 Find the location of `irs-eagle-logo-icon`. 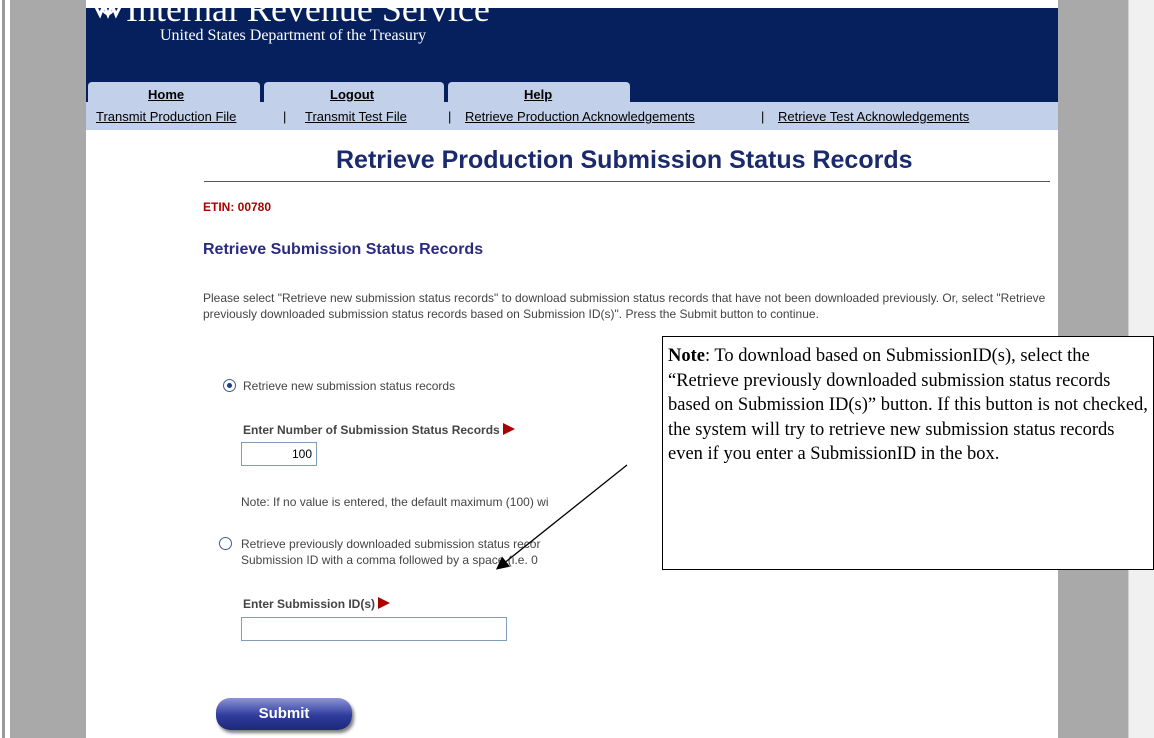

irs-eagle-logo-icon is located at coordinates (108, 14).